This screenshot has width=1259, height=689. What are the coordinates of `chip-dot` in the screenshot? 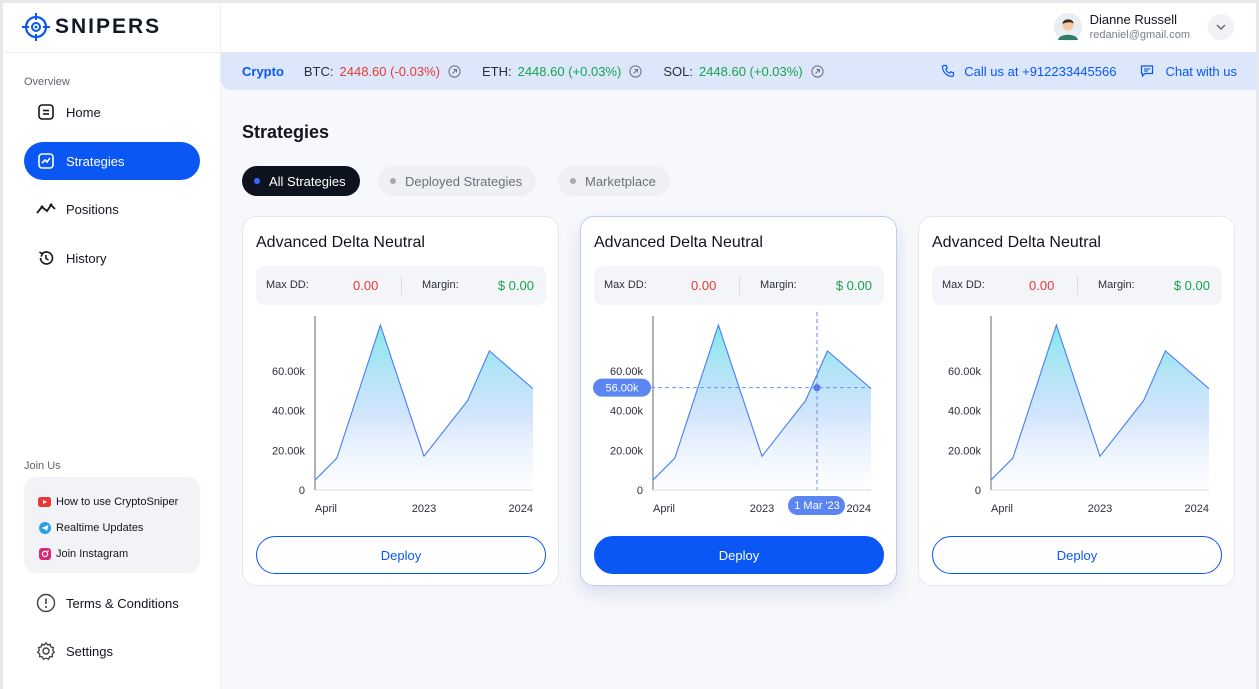 It's located at (573, 181).